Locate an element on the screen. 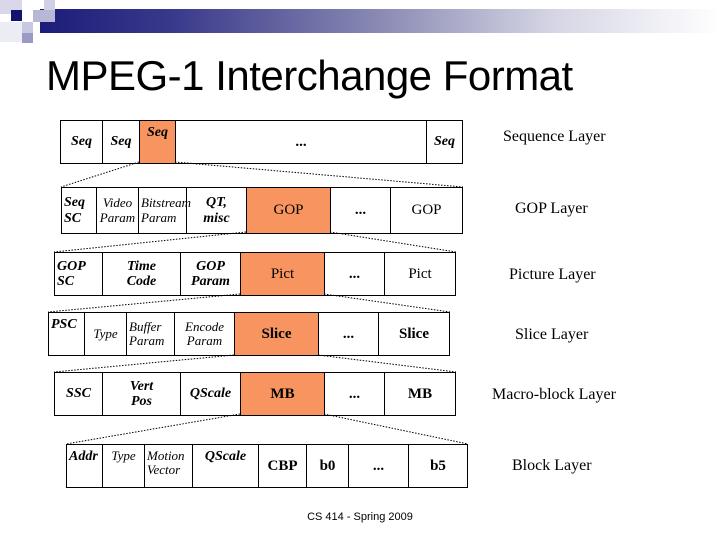 The height and width of the screenshot is (540, 720). layer-label-picture: Picture Layer is located at coordinates (552, 274).